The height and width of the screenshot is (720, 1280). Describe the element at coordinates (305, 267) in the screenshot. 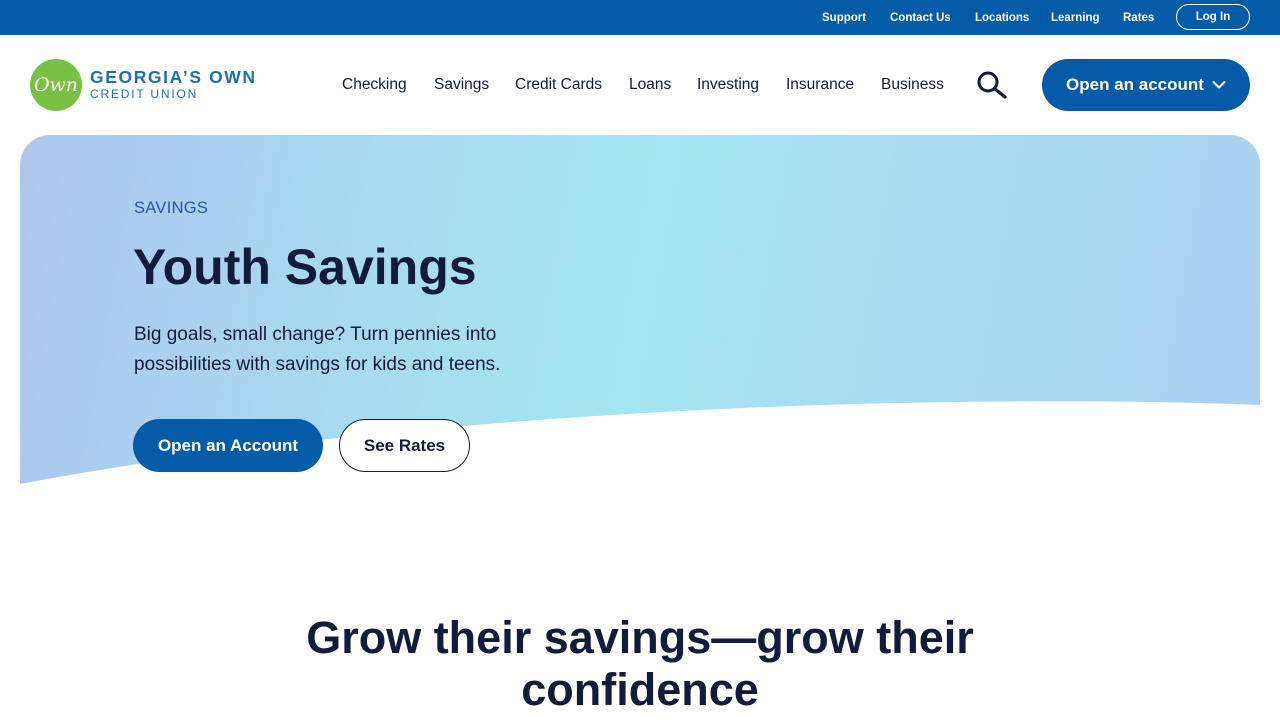

I see `page-title: Youth Savings` at that location.